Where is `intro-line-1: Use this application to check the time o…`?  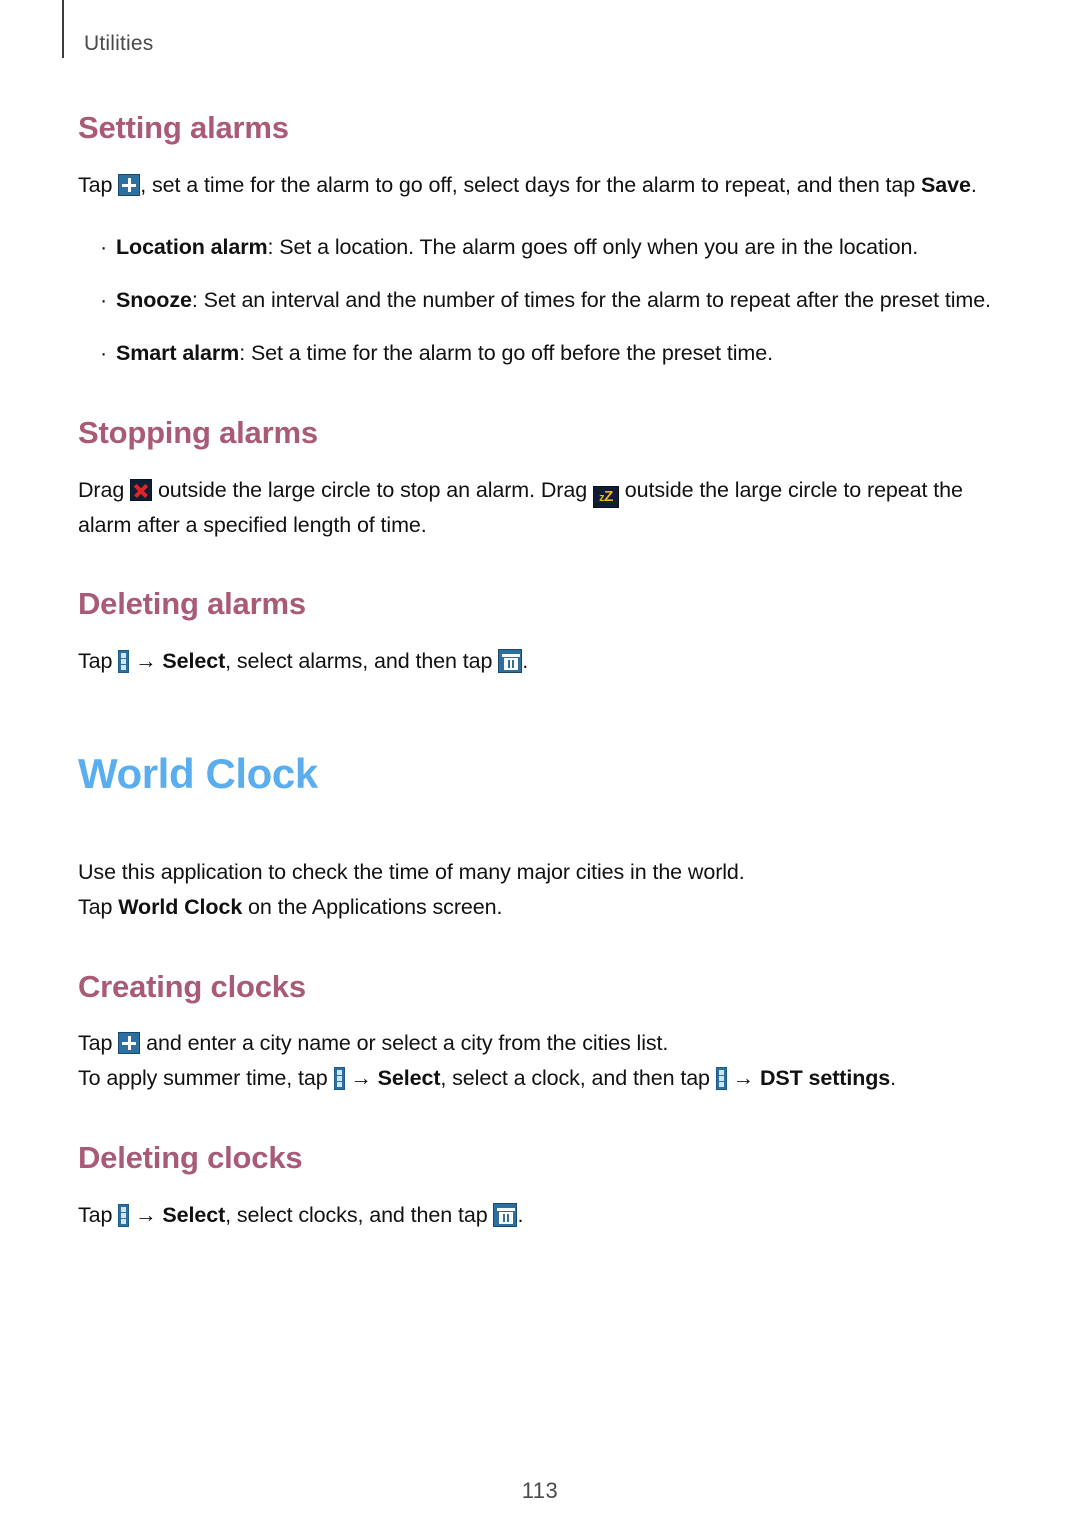
intro-line-1: Use this application to check the time o… is located at coordinates (411, 872).